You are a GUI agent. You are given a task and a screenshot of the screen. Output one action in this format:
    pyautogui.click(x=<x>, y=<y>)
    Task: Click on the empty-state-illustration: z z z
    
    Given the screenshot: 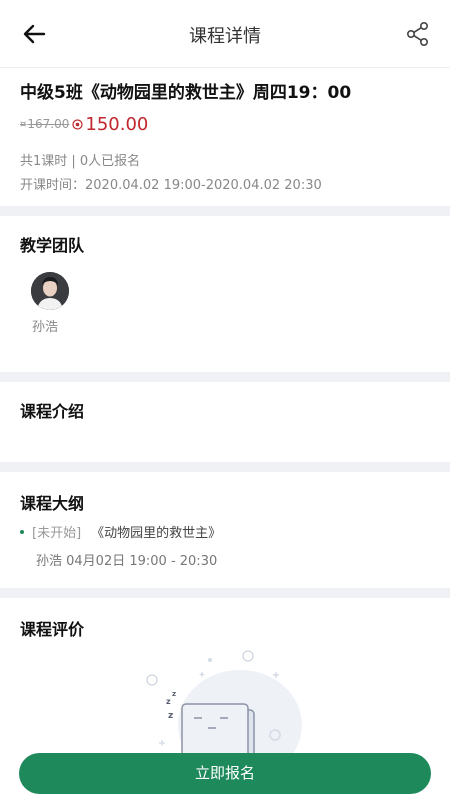 What is the action you would take?
    pyautogui.click(x=225, y=715)
    